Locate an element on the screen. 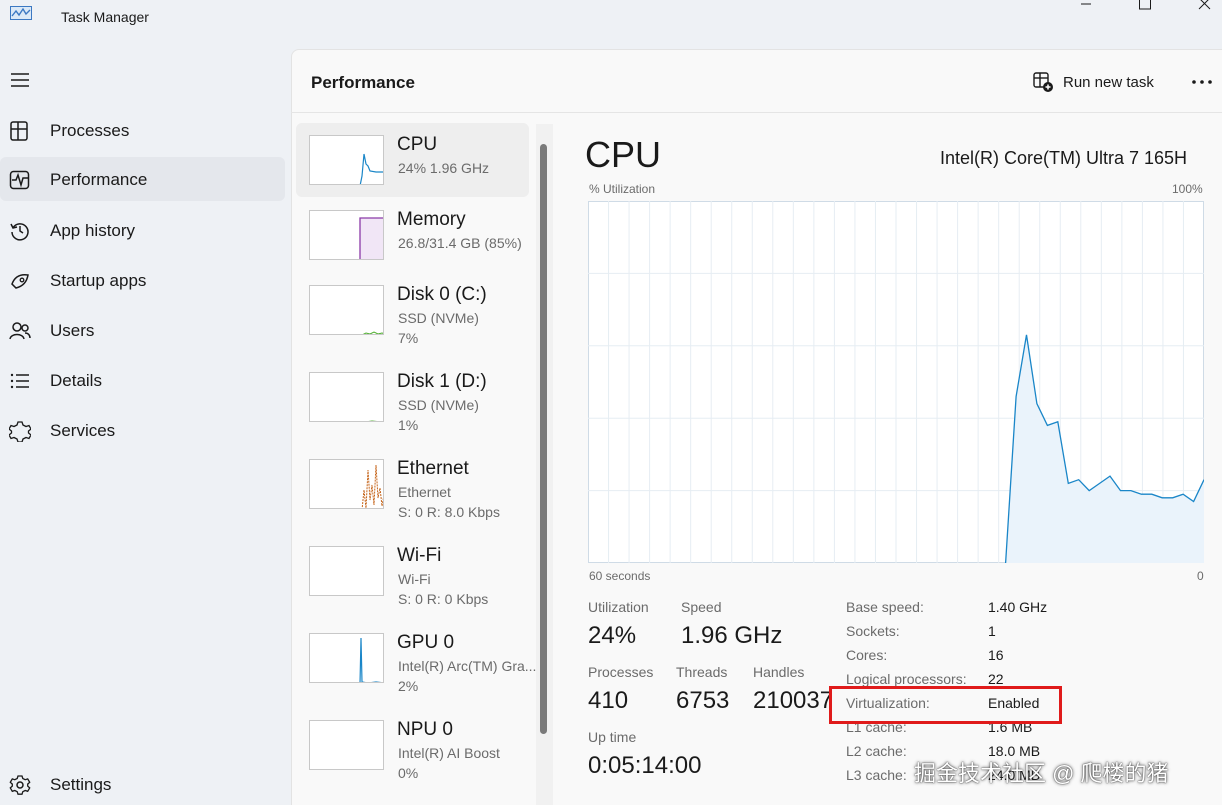  sidebar-item-details: Details is located at coordinates (142, 380).